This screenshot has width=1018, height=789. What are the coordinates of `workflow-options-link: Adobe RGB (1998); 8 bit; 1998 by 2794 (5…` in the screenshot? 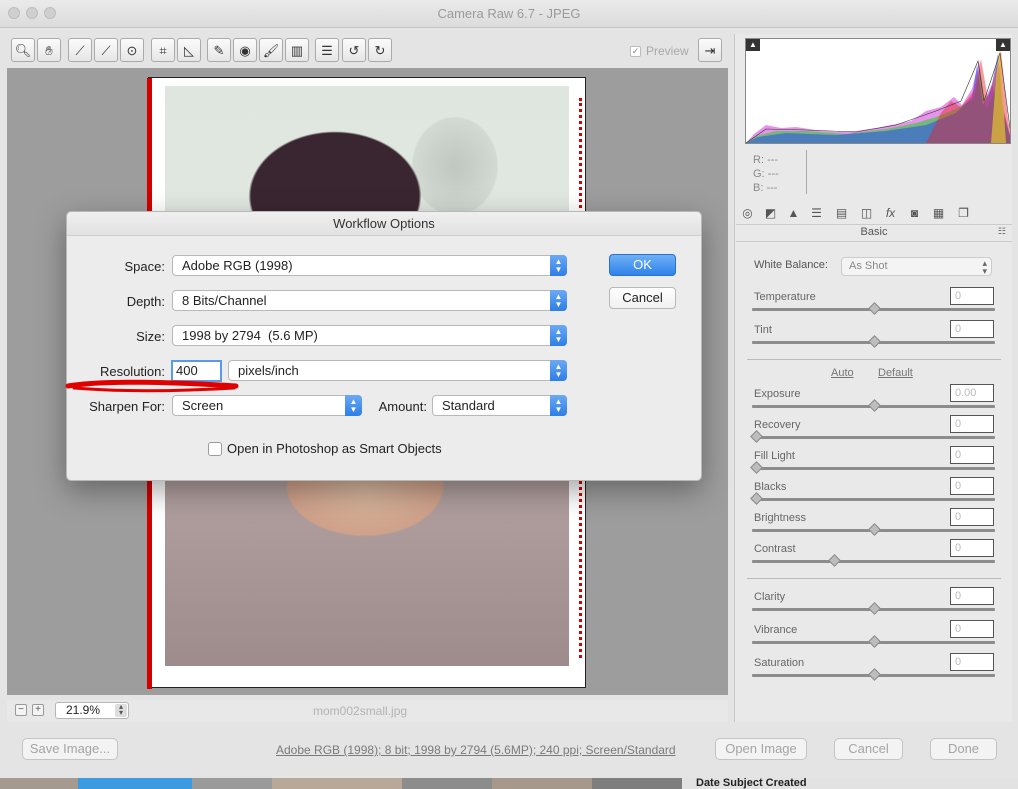 It's located at (476, 750).